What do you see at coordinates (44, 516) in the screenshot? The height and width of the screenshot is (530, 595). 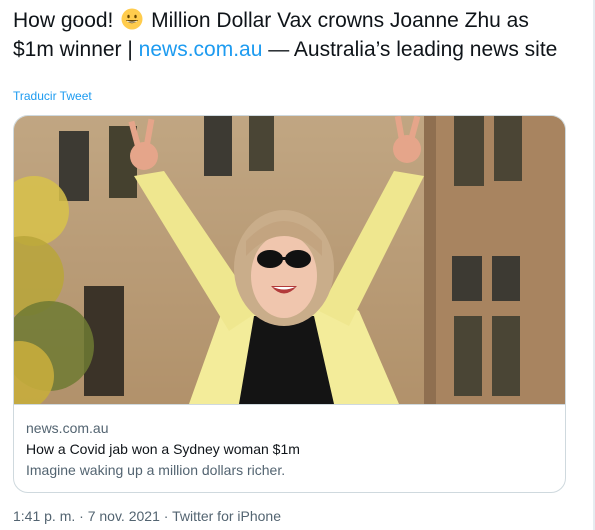 I see `tweet-time: 1:41 p. m.` at bounding box center [44, 516].